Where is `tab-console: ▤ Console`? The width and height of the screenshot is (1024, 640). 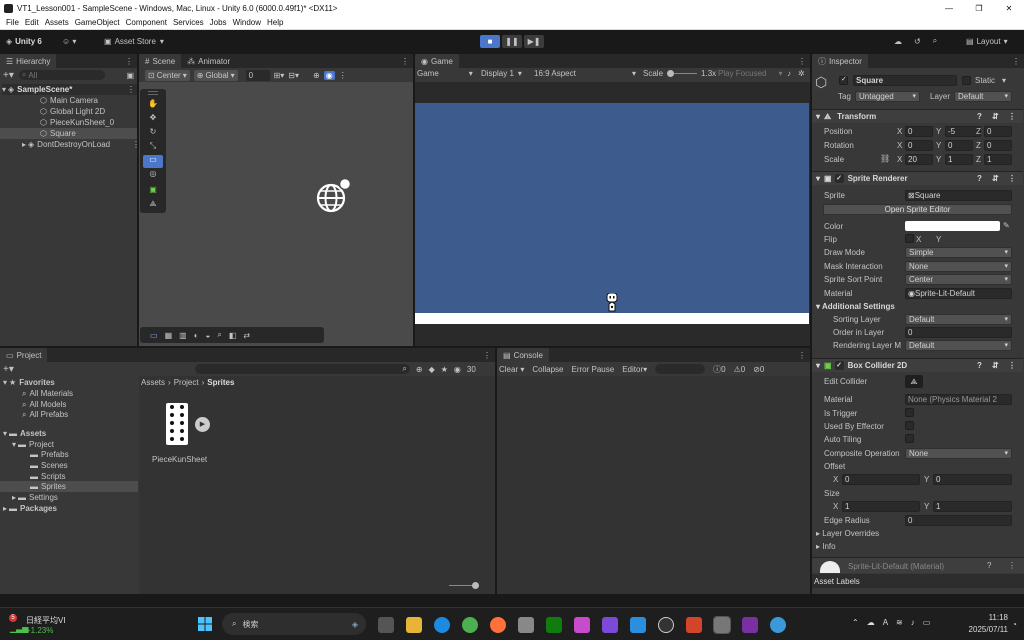
tab-console: ▤ Console is located at coordinates (523, 355).